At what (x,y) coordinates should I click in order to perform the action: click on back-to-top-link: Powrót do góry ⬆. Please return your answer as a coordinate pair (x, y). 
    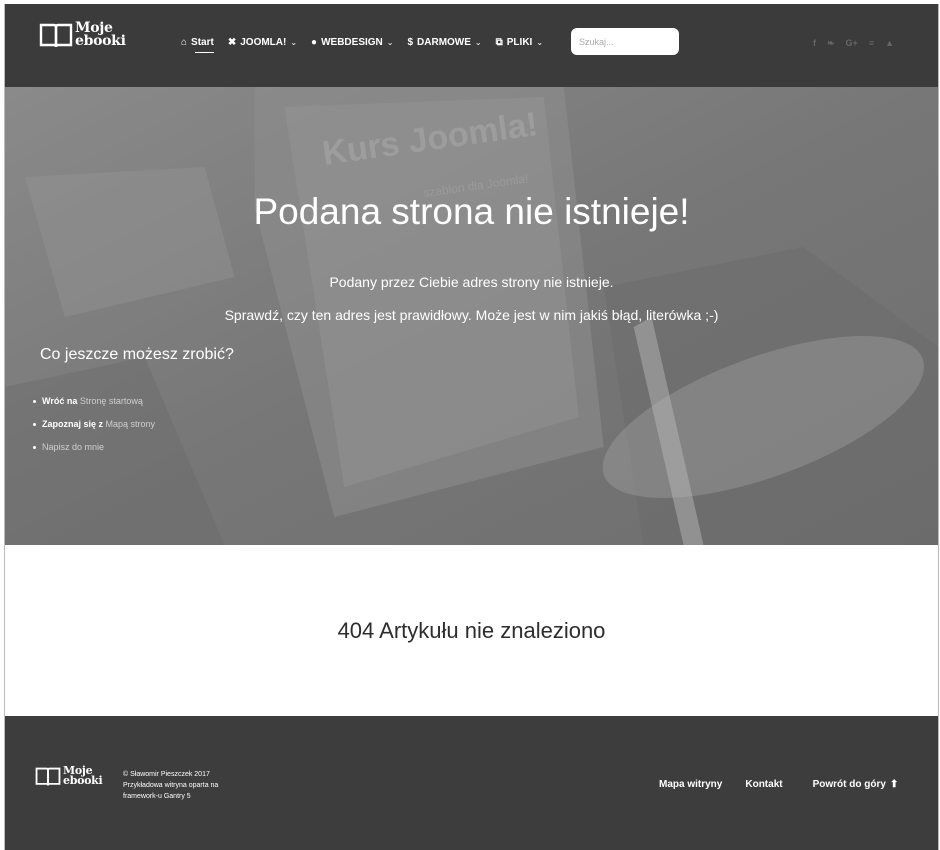
    Looking at the image, I should click on (856, 784).